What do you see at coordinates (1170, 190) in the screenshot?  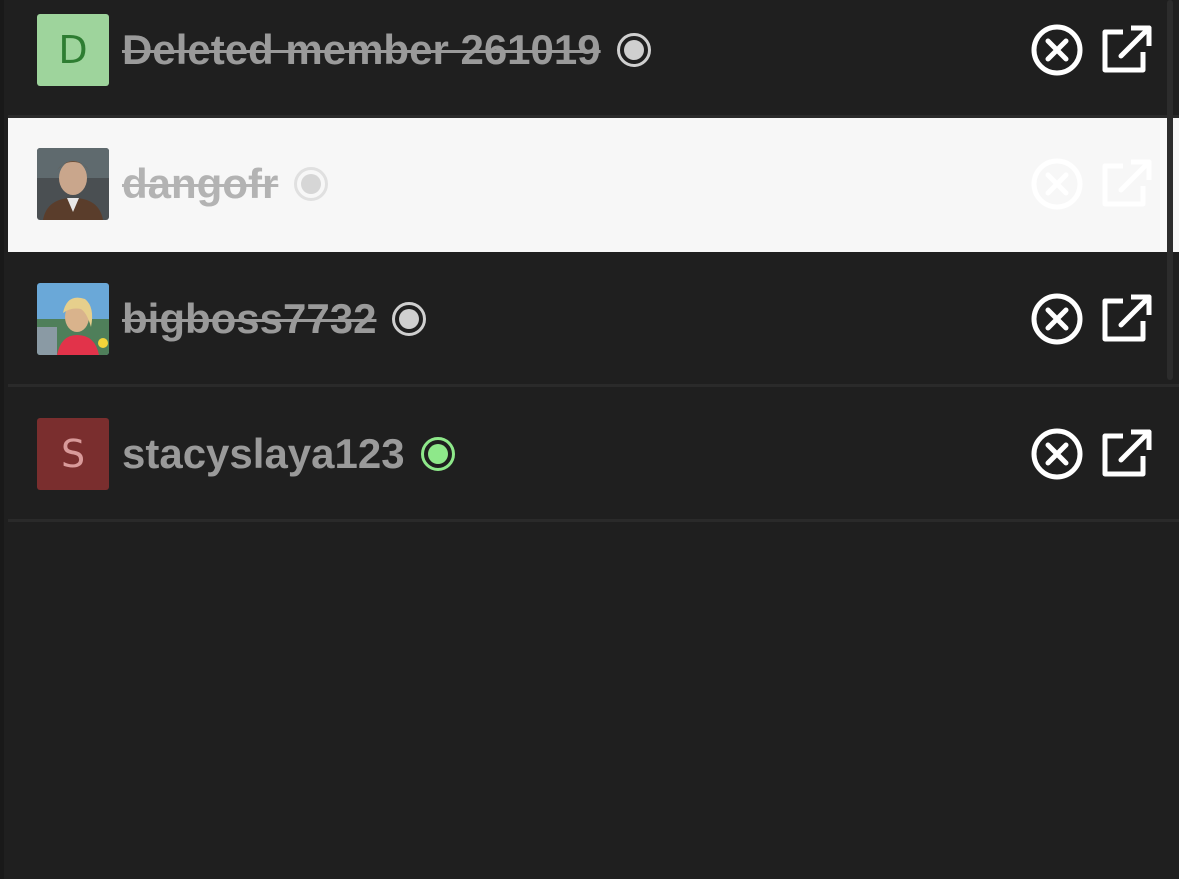 I see `scrollbar` at bounding box center [1170, 190].